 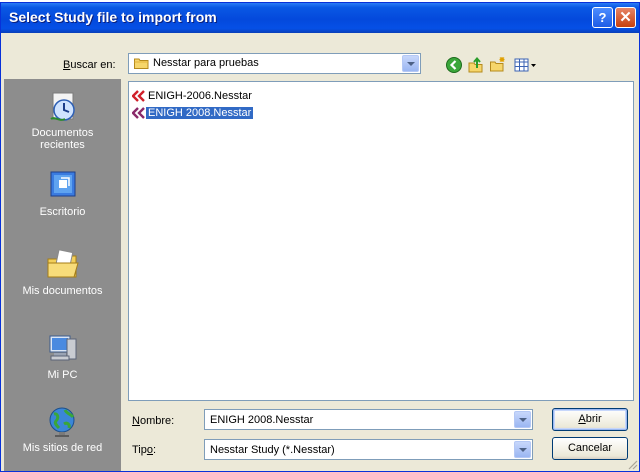 What do you see at coordinates (62, 448) in the screenshot?
I see `place-label-line1: Mis sitios de red` at bounding box center [62, 448].